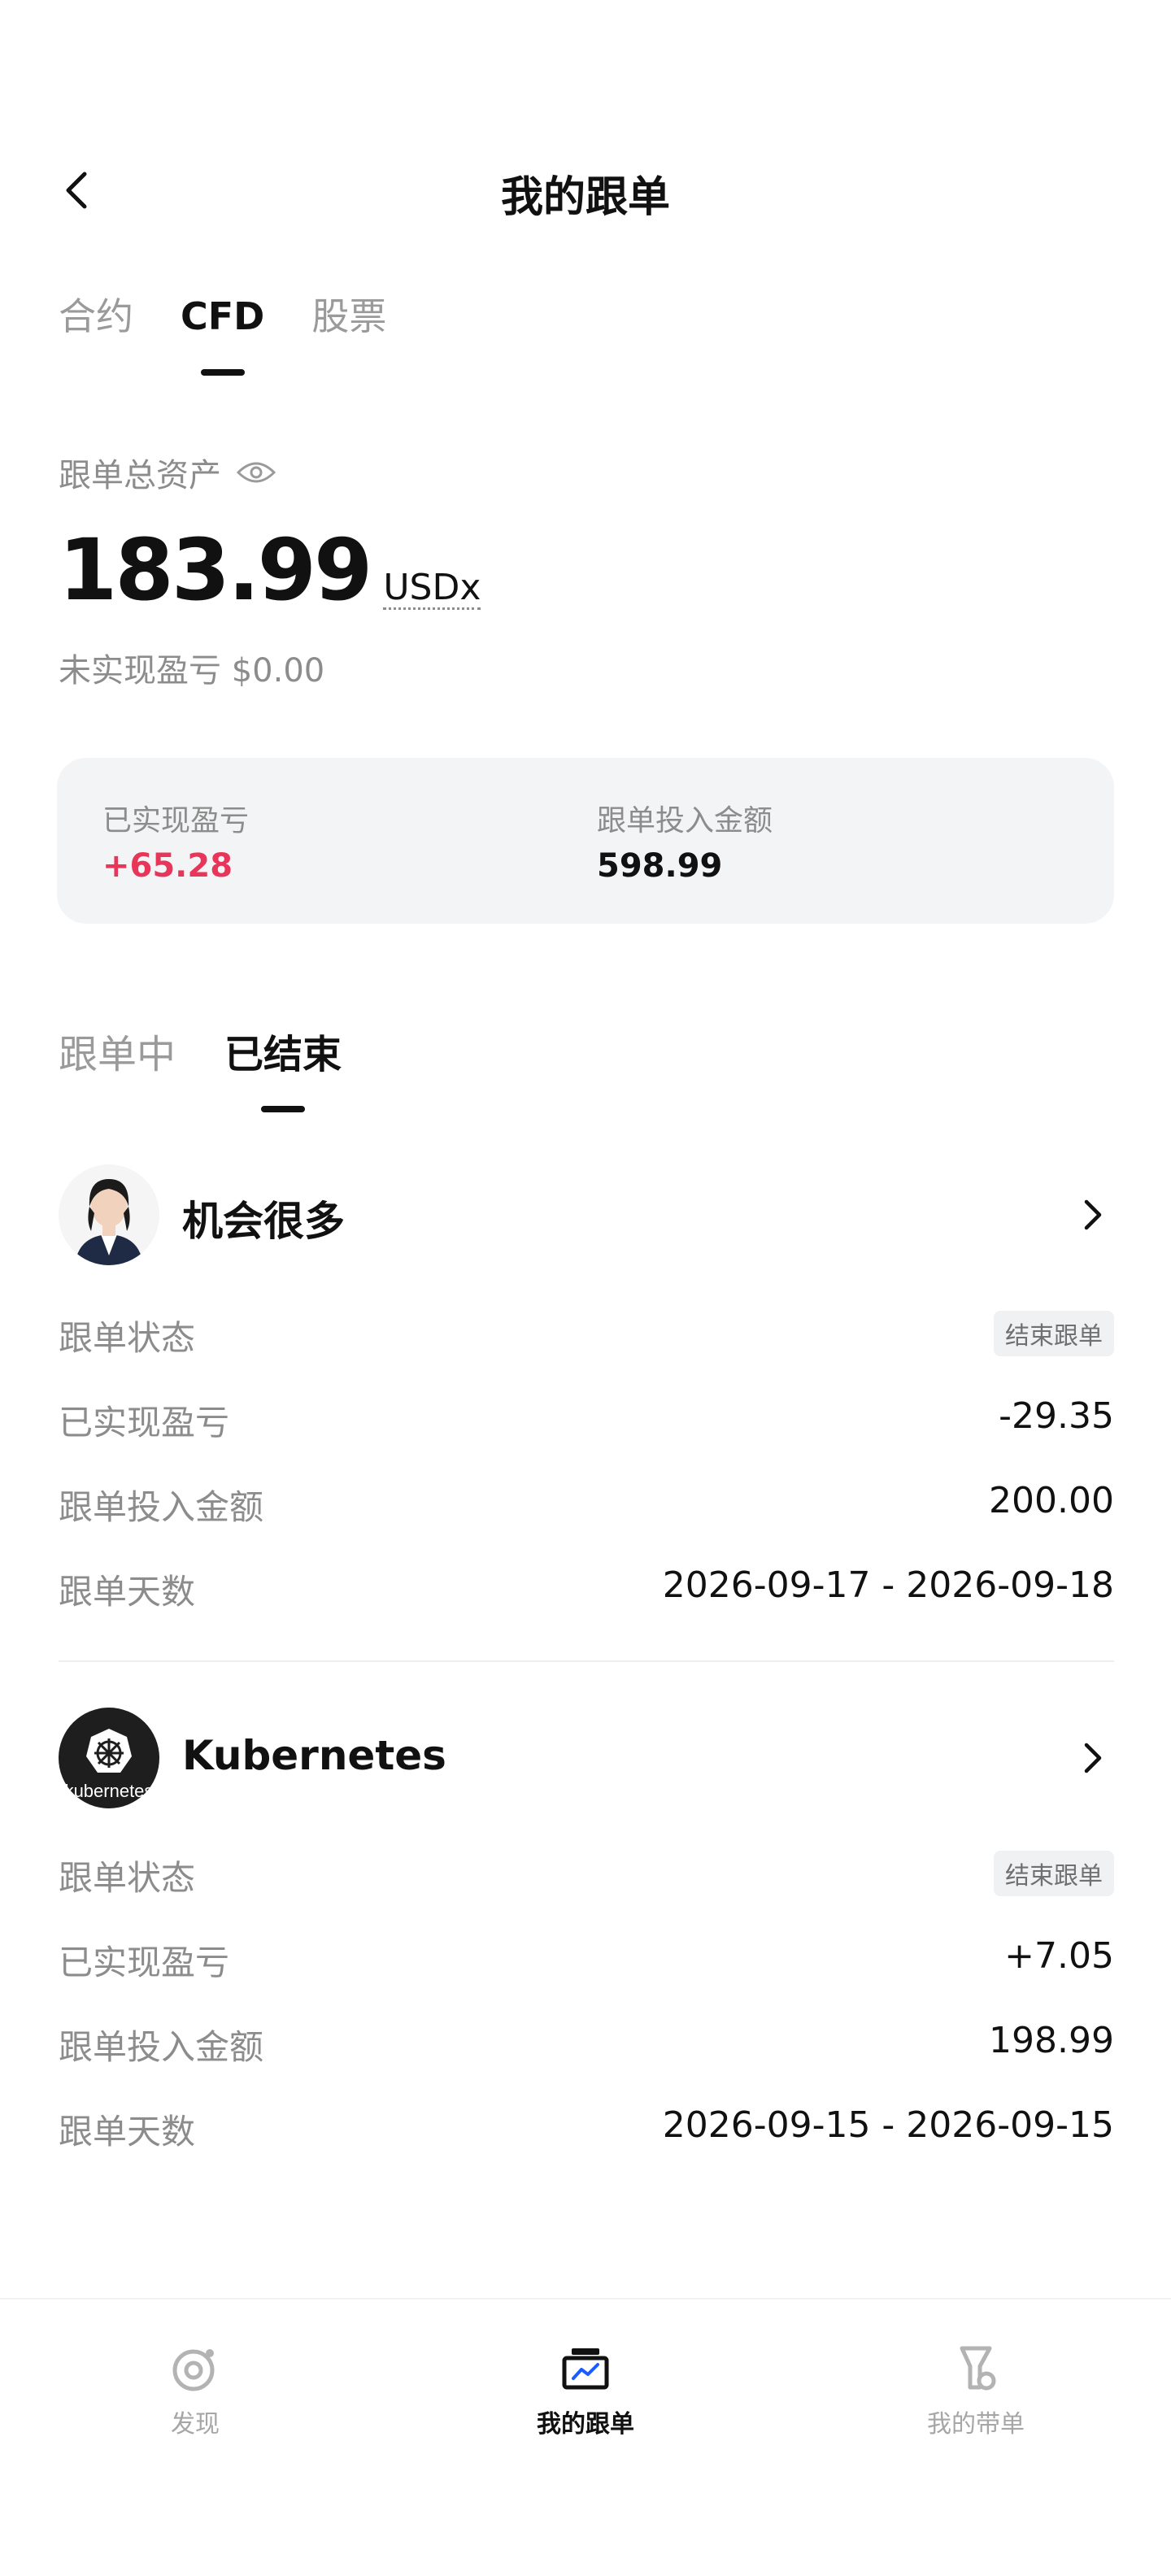 Image resolution: width=1171 pixels, height=2576 pixels. Describe the element at coordinates (586, 1953) in the screenshot. I see `realized-pnl-row: 已实现盈亏 +7.05` at that location.